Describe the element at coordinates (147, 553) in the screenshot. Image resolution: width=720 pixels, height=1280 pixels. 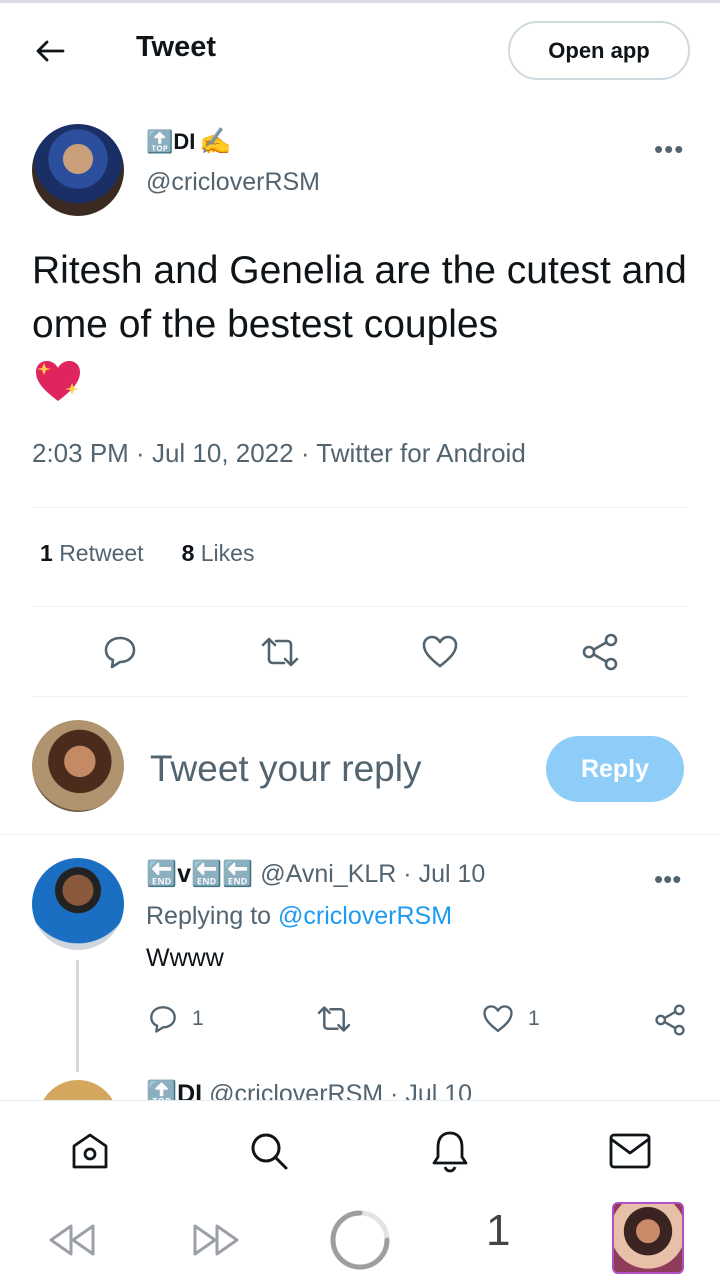
I see `tweet-stats: 1 Retweet 8 Likes` at that location.